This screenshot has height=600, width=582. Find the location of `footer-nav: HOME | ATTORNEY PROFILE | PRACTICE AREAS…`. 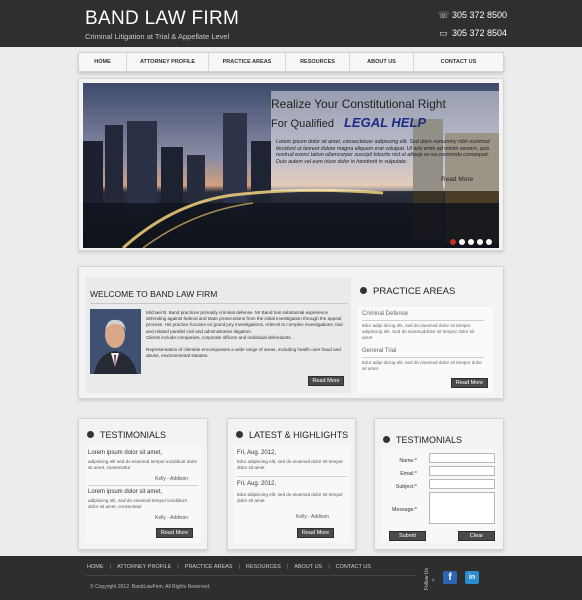

footer-nav: HOME | ATTORNEY PROFILE | PRACTICE AREAS… is located at coordinates (229, 567).